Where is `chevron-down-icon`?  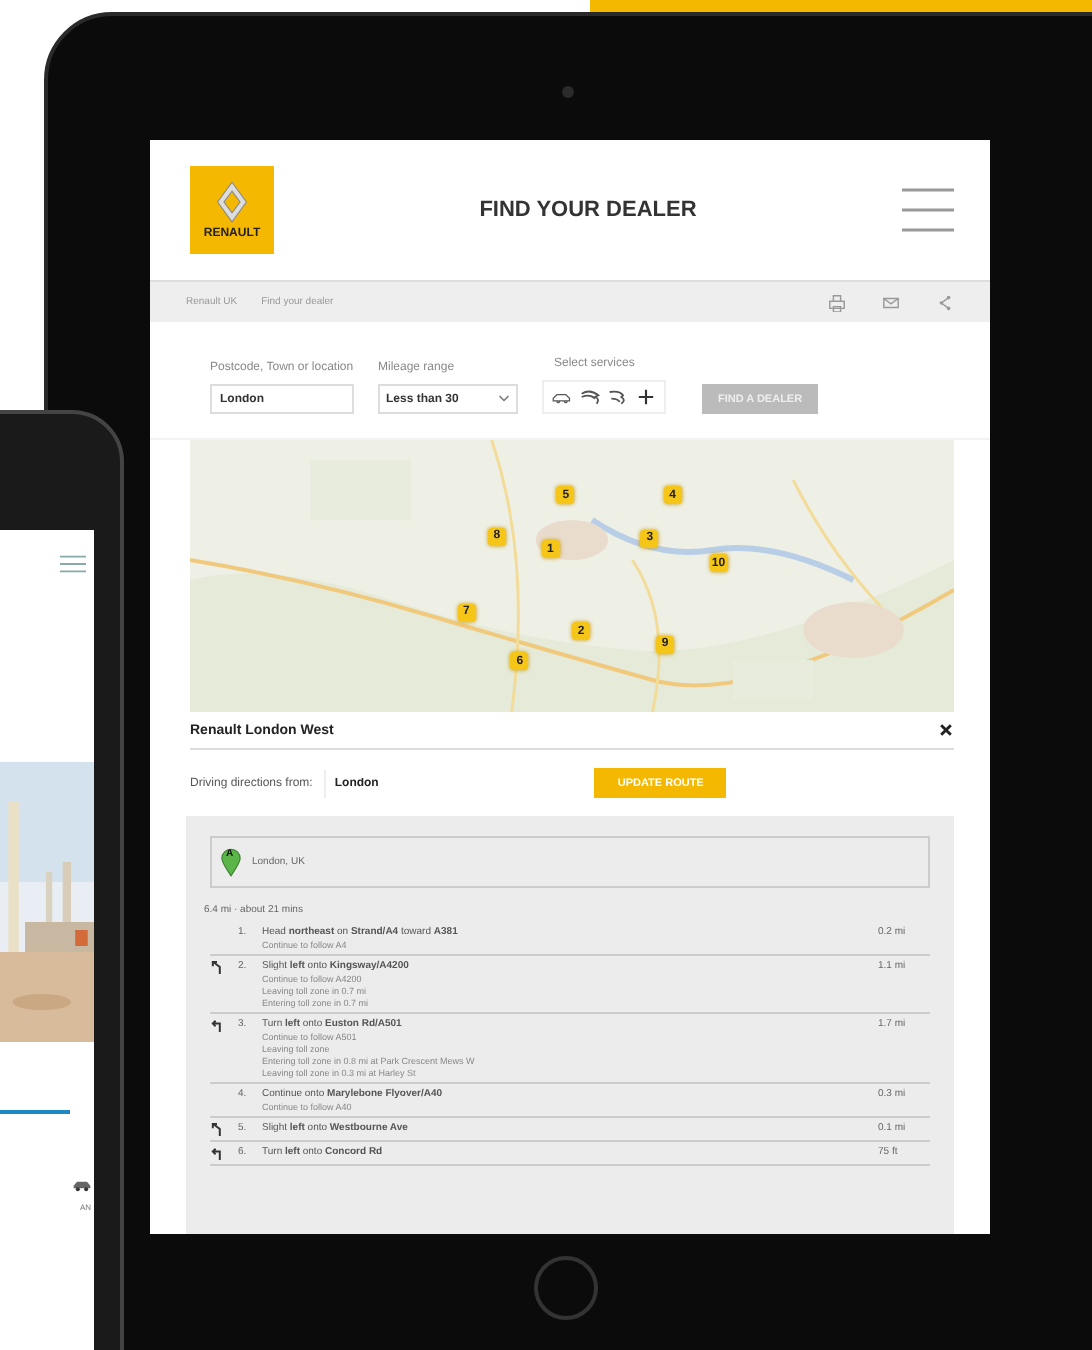
chevron-down-icon is located at coordinates (504, 399).